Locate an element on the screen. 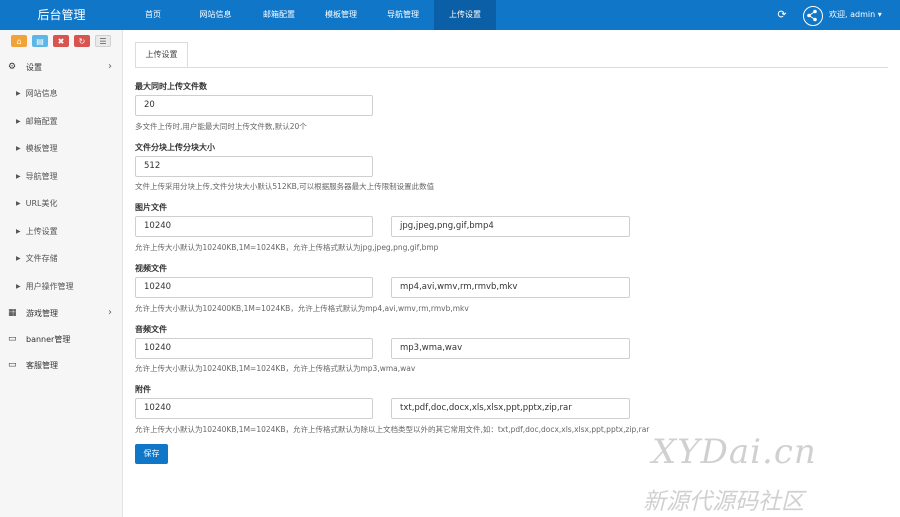  video-size-input: 10240 is located at coordinates (254, 287).